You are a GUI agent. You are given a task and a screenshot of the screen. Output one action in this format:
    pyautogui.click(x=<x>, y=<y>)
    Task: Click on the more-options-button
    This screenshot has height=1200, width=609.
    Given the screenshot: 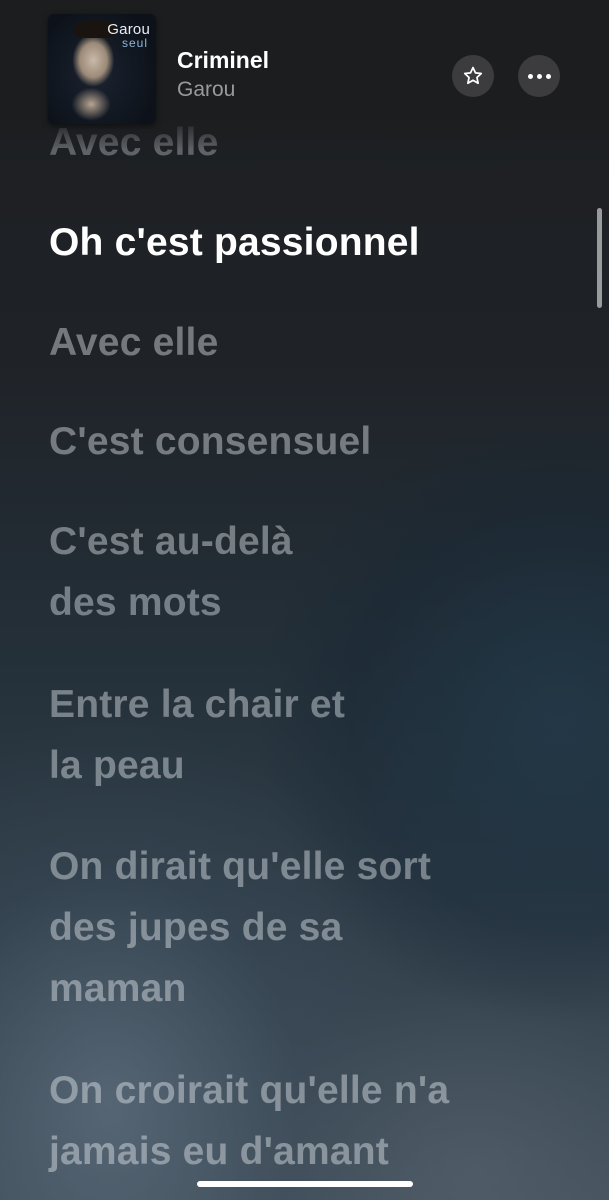 What is the action you would take?
    pyautogui.click(x=539, y=76)
    